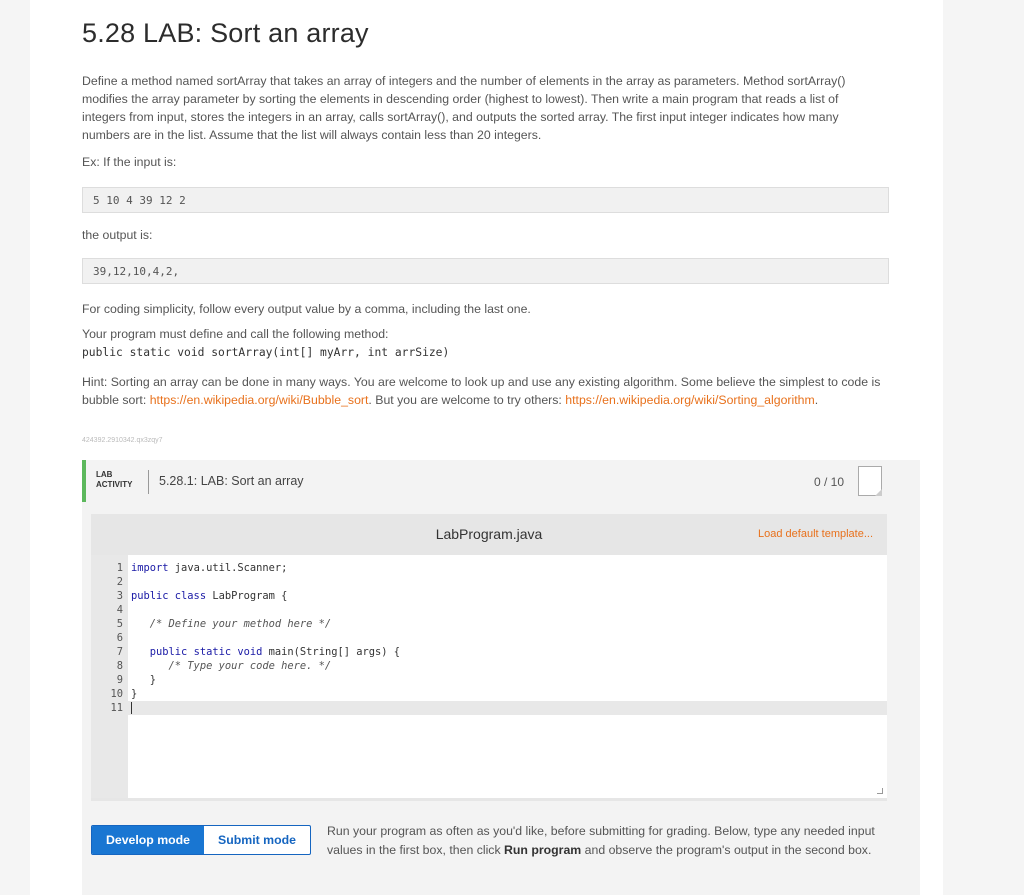  Describe the element at coordinates (84, 481) in the screenshot. I see `lab-accent-stripe` at that location.